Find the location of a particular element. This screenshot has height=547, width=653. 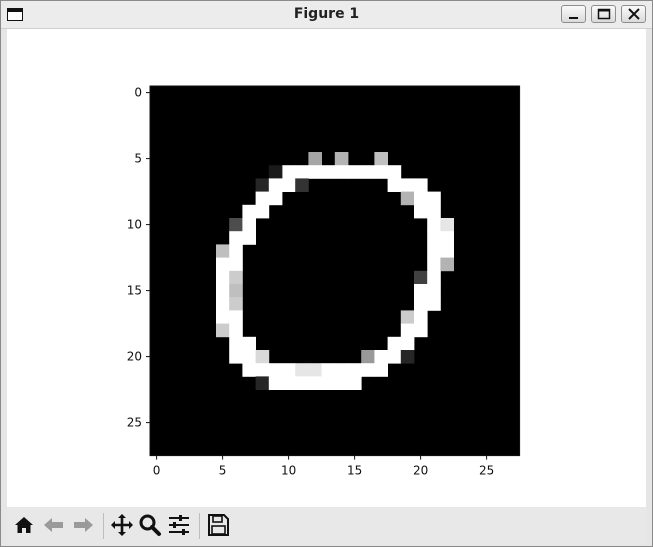

y-tick-label: 5 is located at coordinates (138, 159).